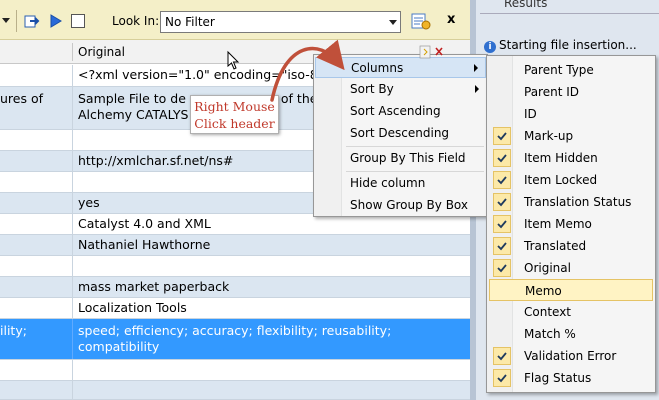  I want to click on annotation-overlay, so click(335, 70).